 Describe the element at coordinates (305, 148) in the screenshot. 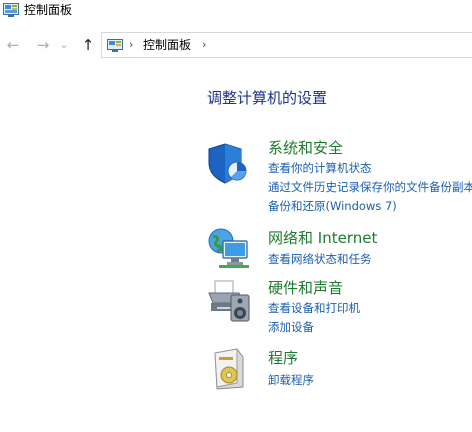

I see `category-system-security: 系统和安全` at that location.